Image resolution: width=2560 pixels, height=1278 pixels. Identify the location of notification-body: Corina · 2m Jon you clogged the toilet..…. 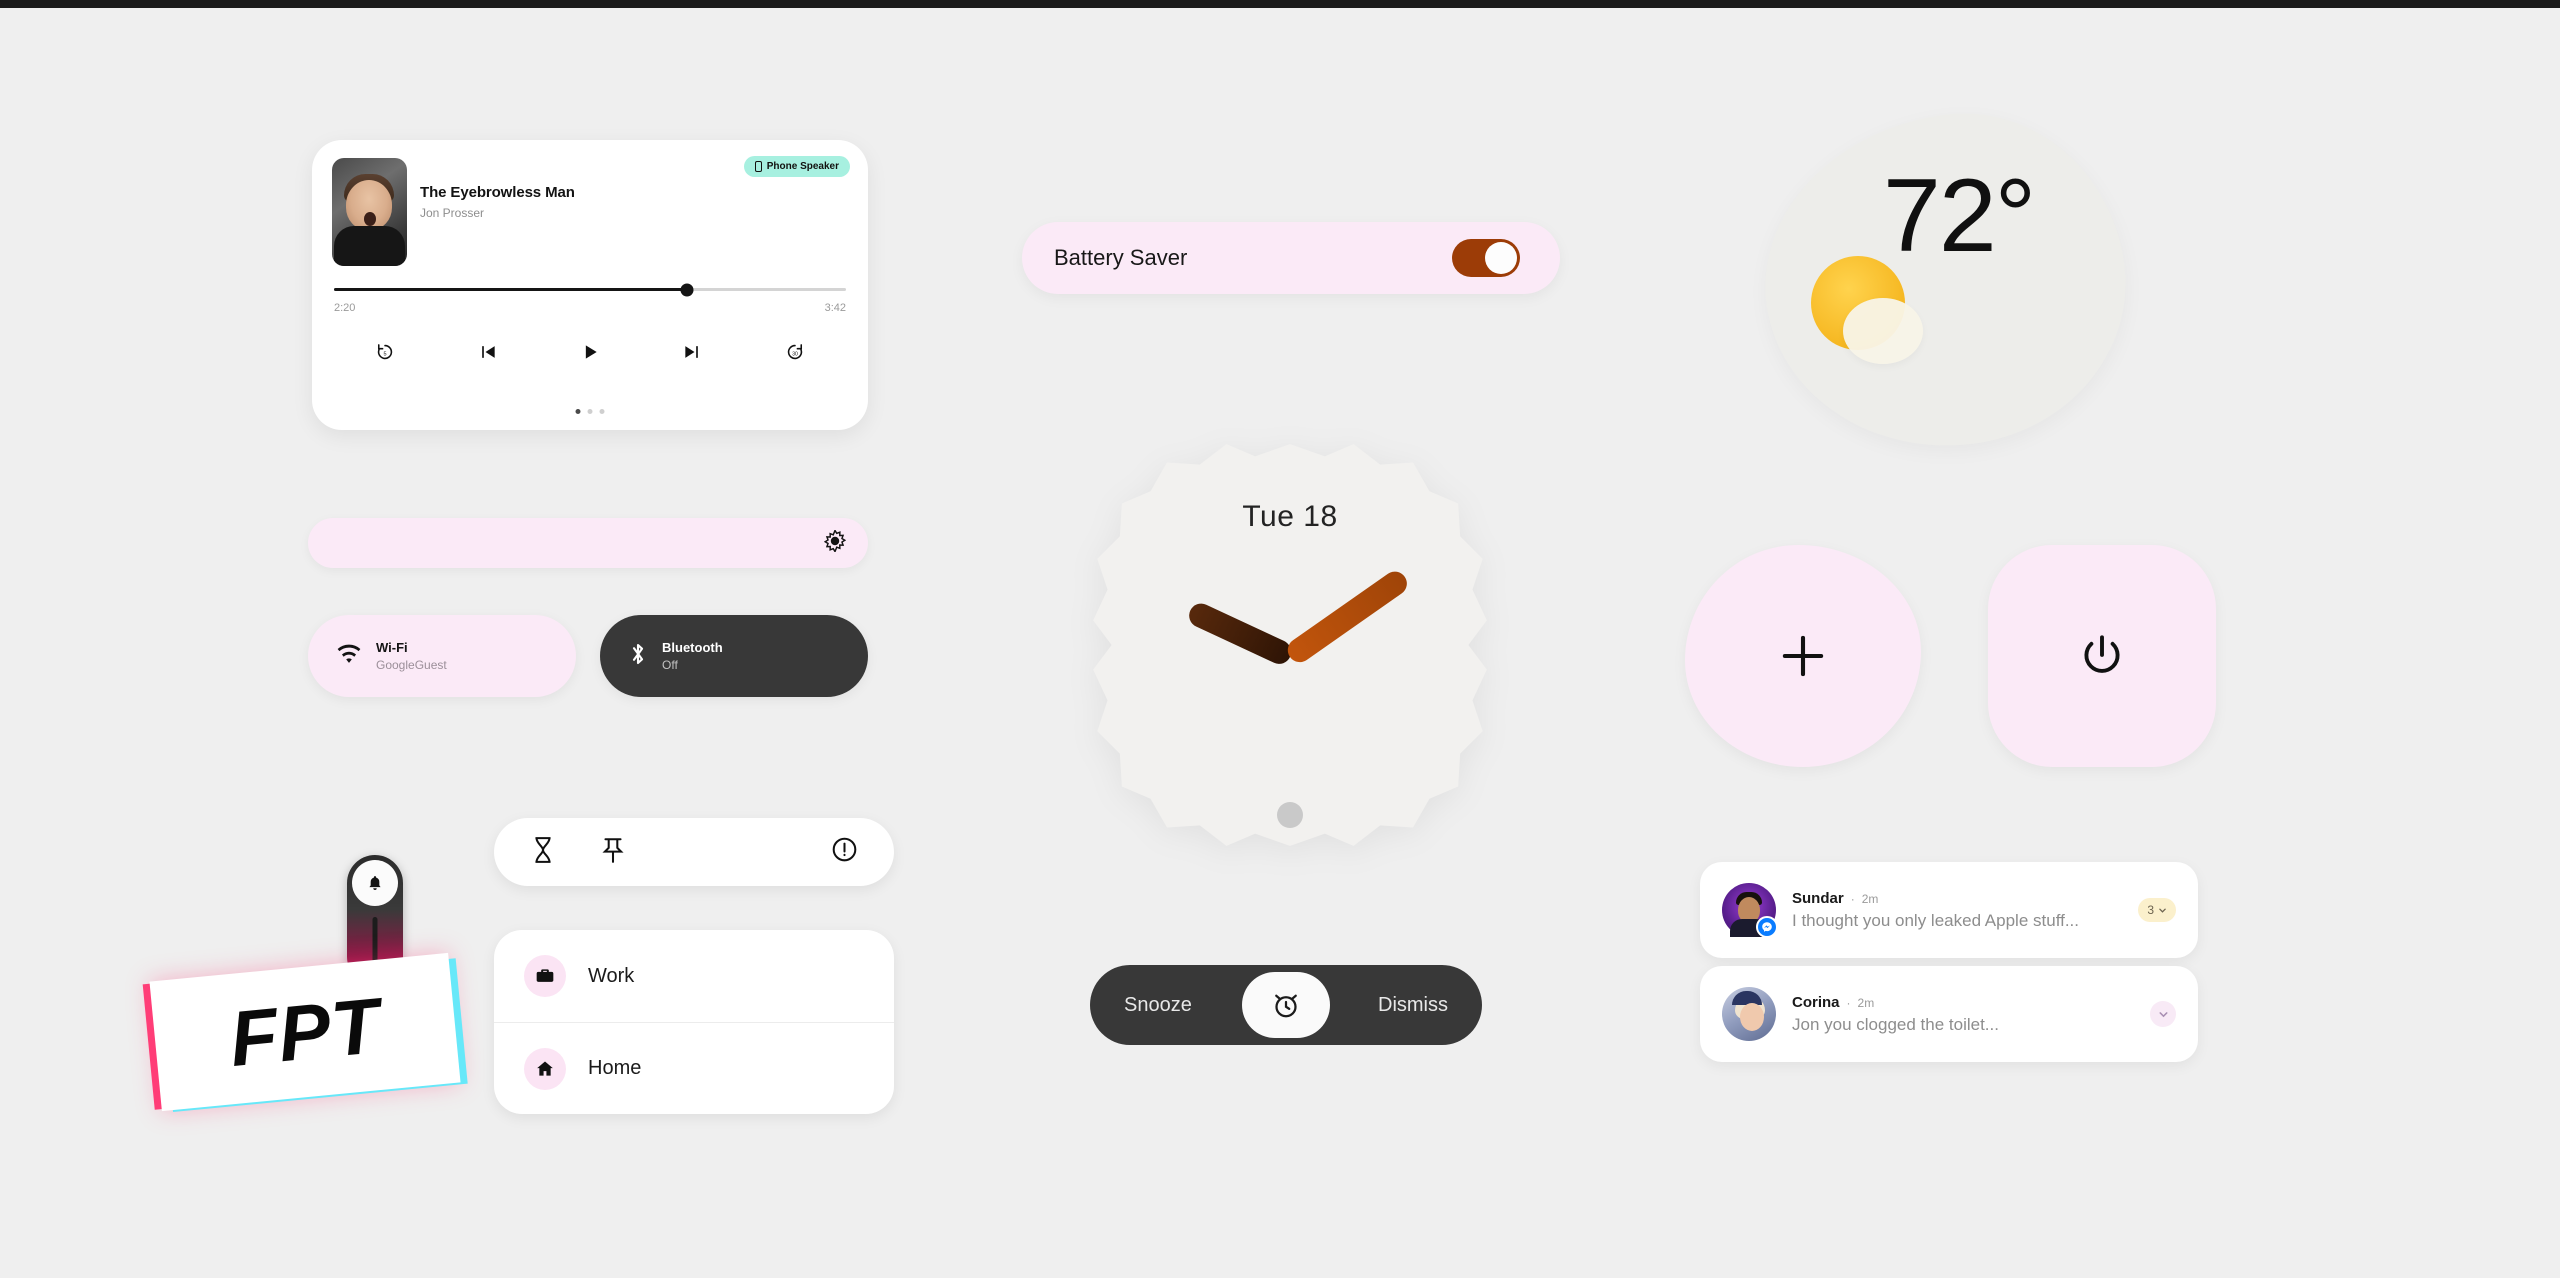
(1963, 1014).